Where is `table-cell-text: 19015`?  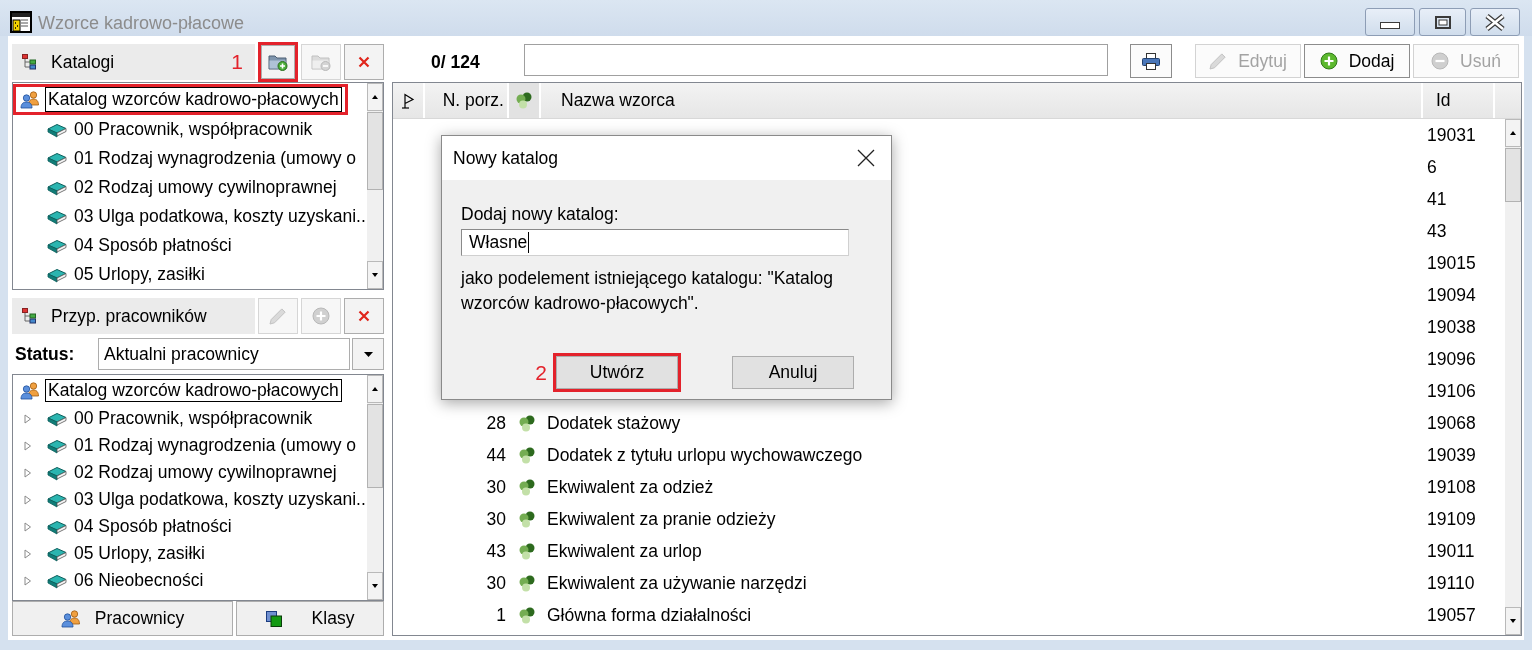
table-cell-text: 19015 is located at coordinates (1451, 263).